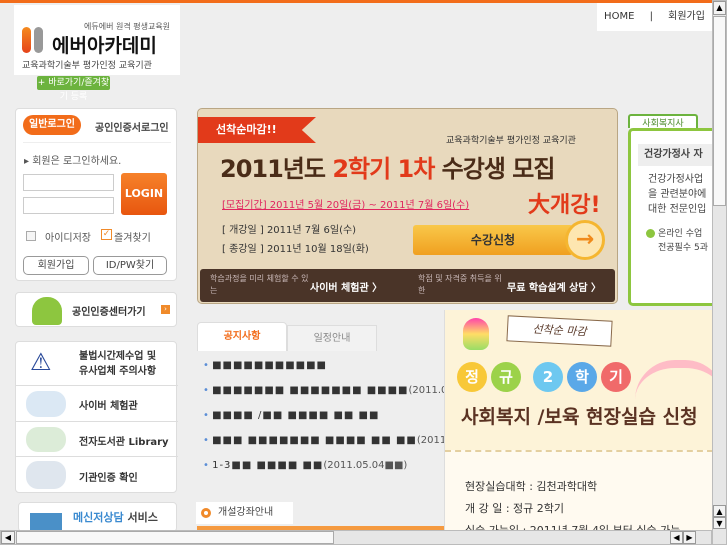  Describe the element at coordinates (132, 126) in the screenshot. I see `tab-cert-login: 공인인증서로그인` at that location.